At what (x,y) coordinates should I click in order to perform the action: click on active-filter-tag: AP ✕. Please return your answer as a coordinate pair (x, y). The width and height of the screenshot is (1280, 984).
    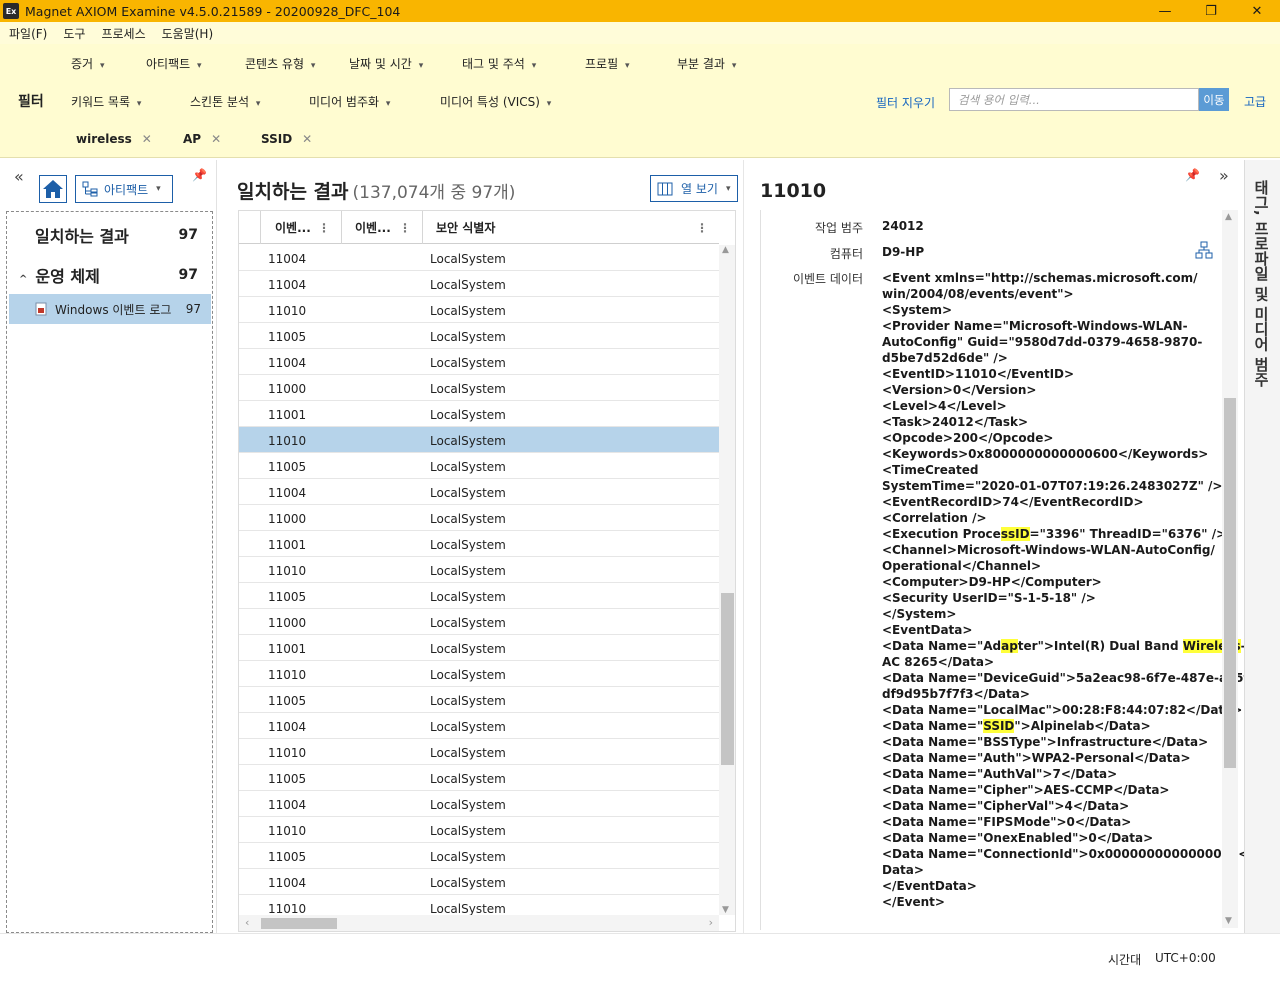
    Looking at the image, I should click on (202, 139).